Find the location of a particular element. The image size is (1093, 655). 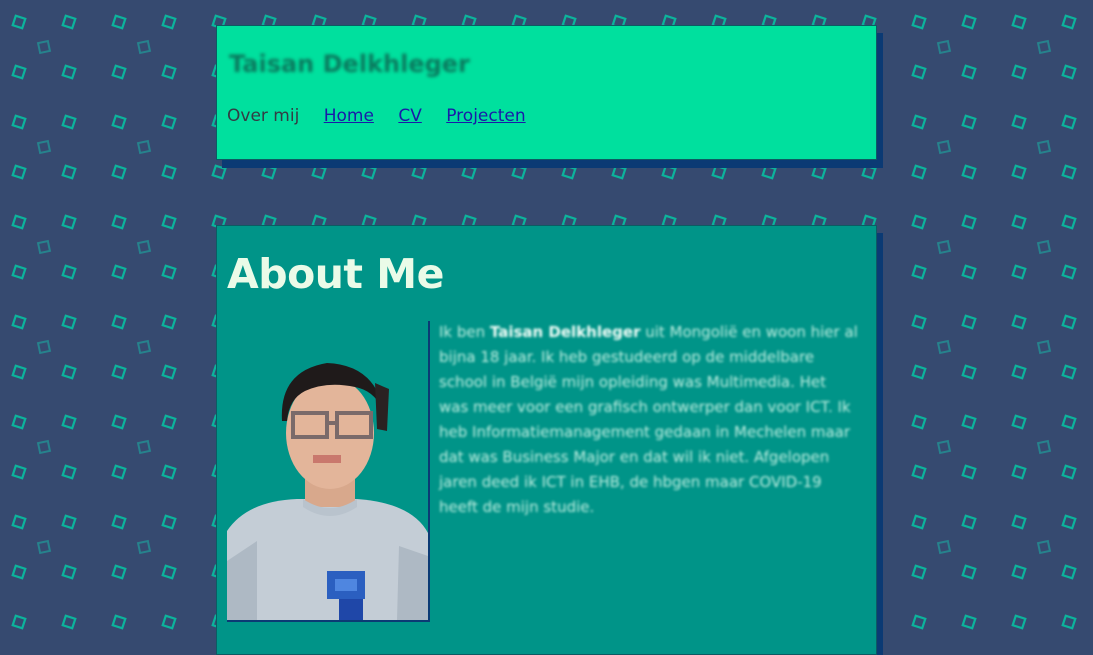

main-nav: Over mij Home CV Projecten is located at coordinates (386, 116).